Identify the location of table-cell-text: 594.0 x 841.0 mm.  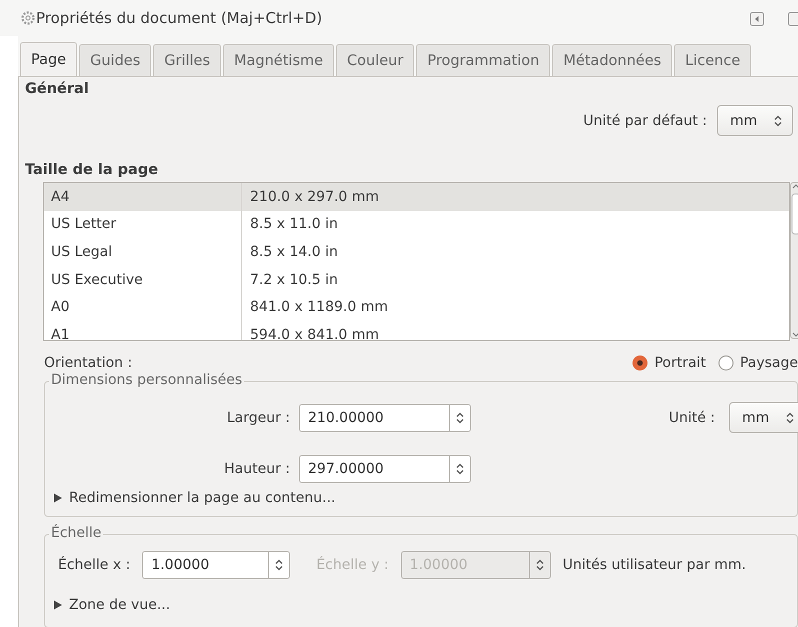
(314, 333).